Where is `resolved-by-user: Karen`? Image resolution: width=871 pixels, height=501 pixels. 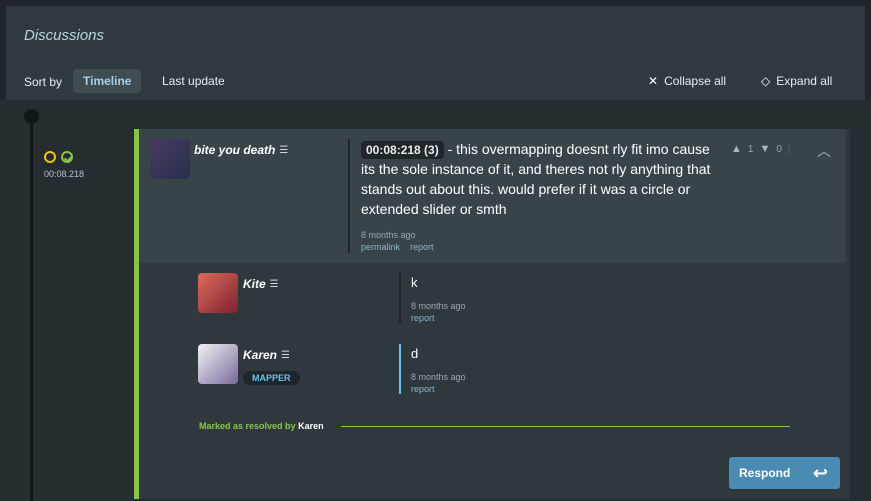 resolved-by-user: Karen is located at coordinates (311, 426).